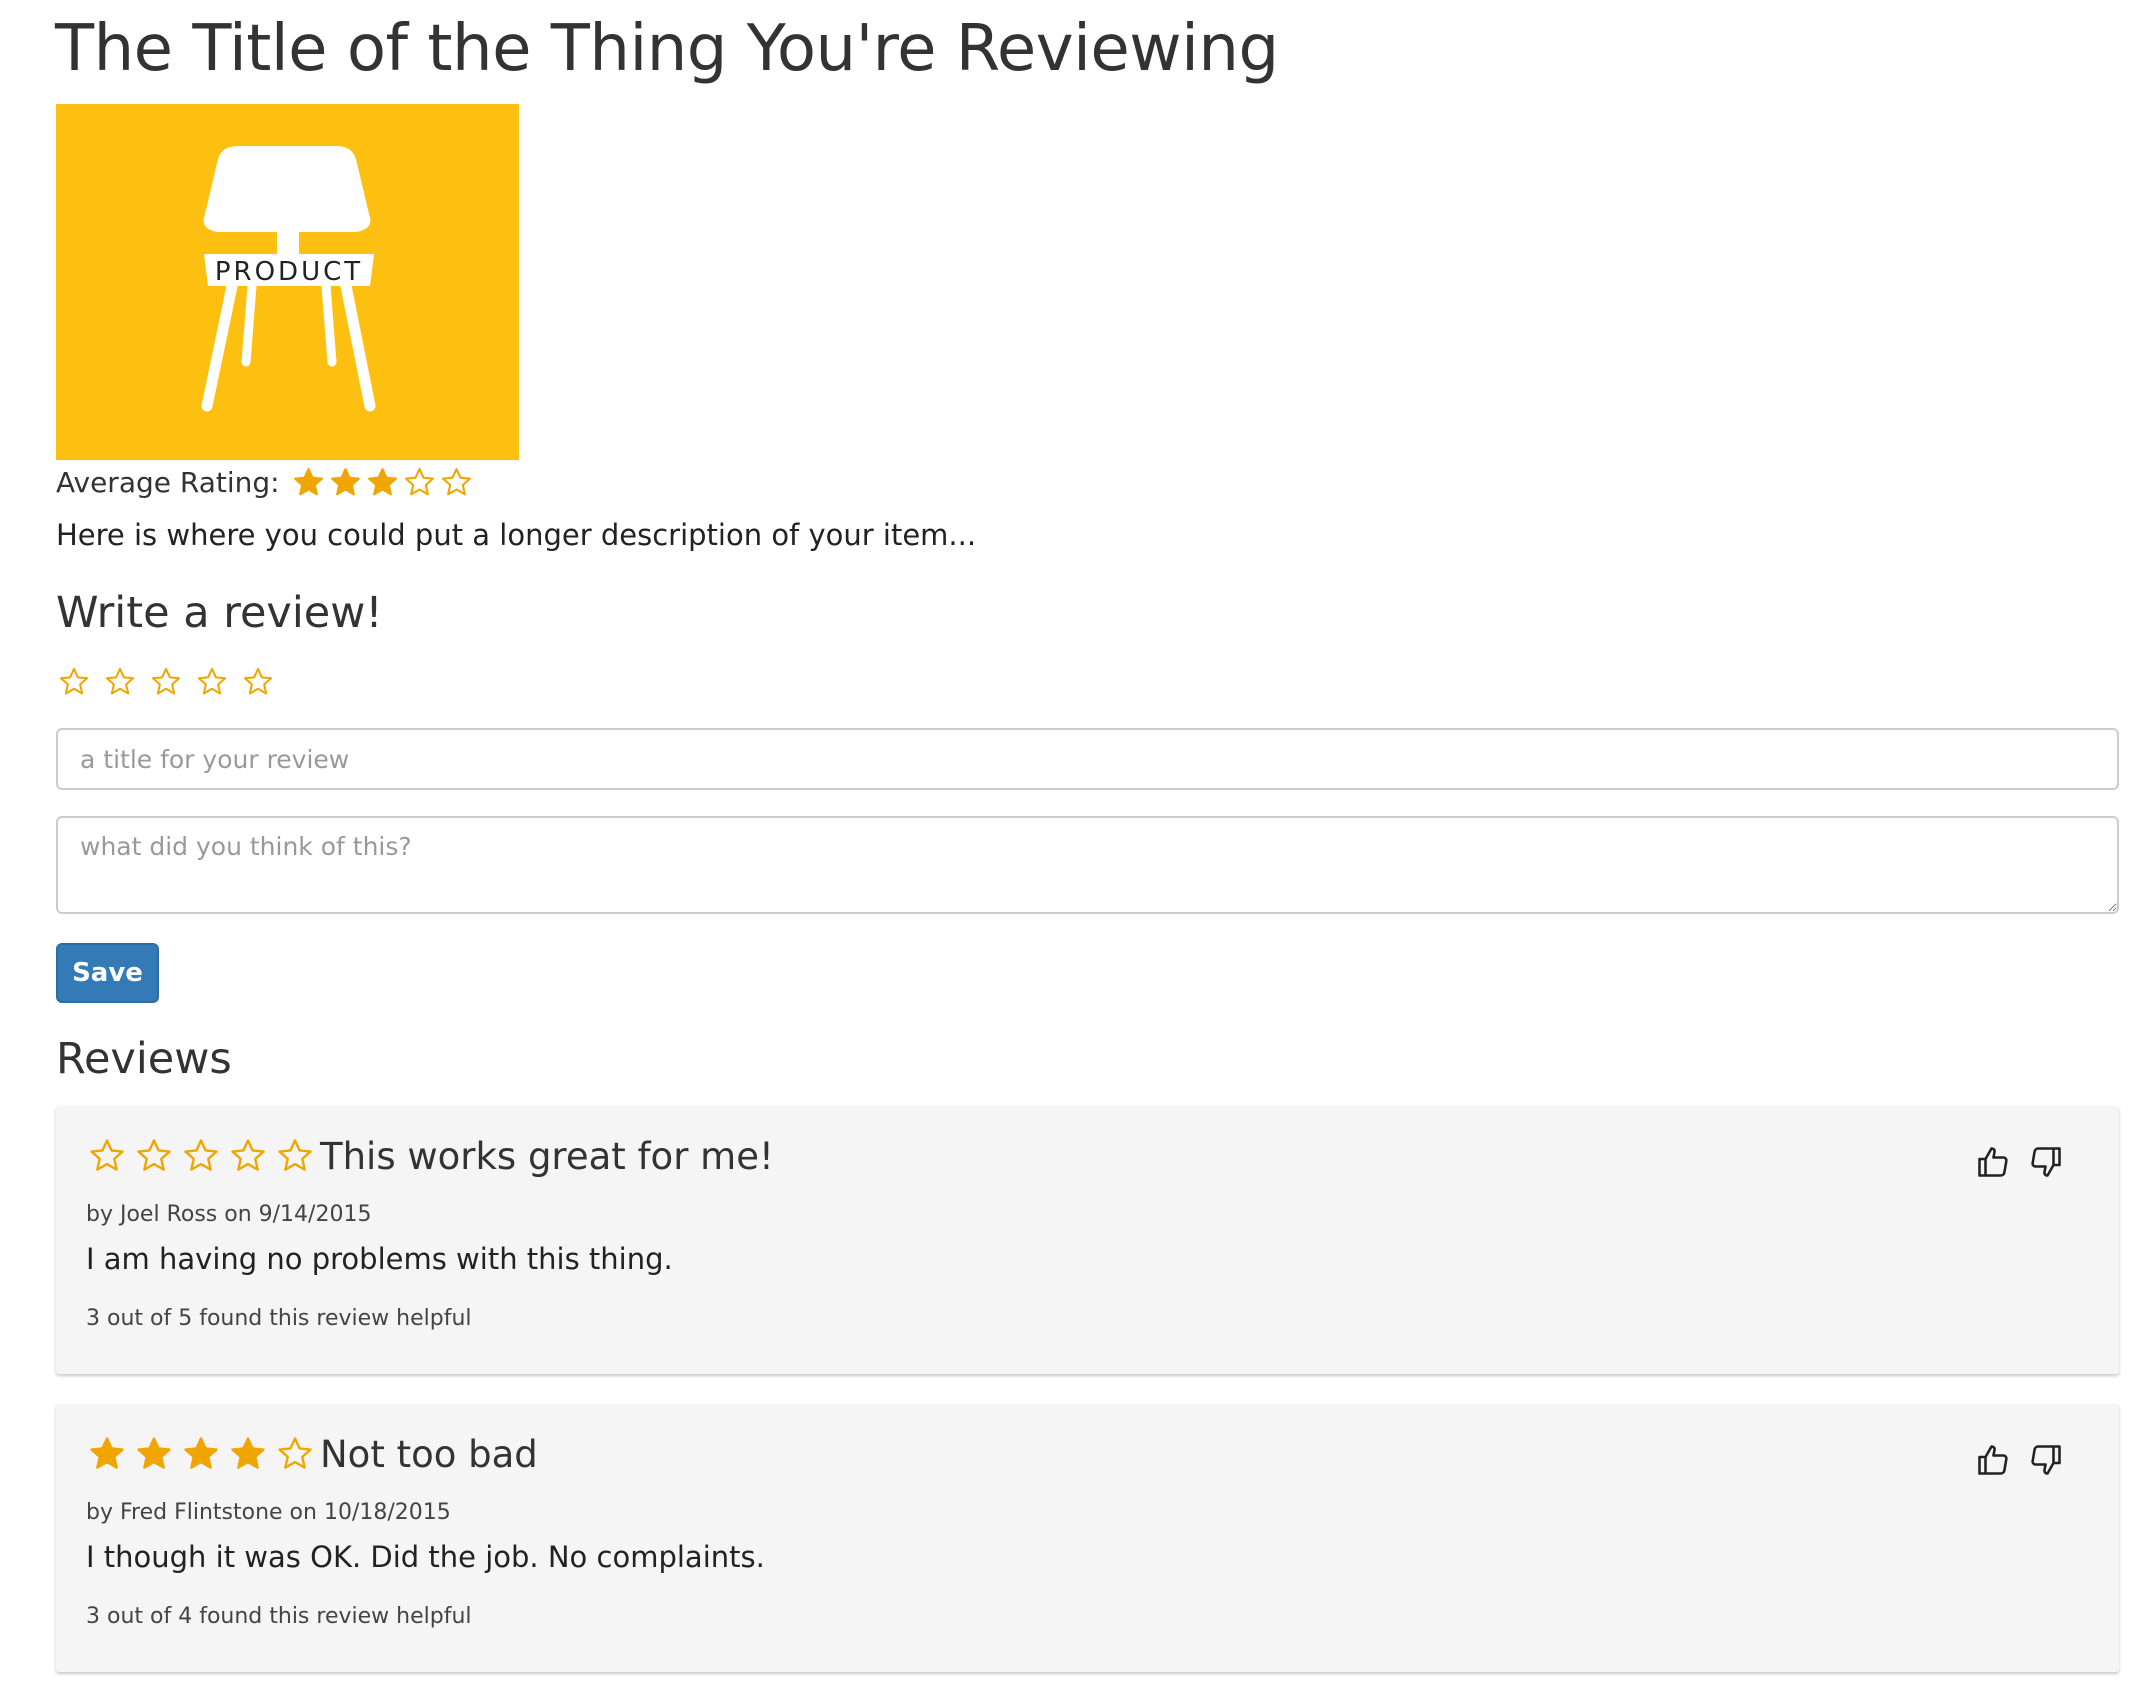 The width and height of the screenshot is (2144, 1682). What do you see at coordinates (667, 49) in the screenshot?
I see `page-title: The Title of the Thing You're Reviewing` at bounding box center [667, 49].